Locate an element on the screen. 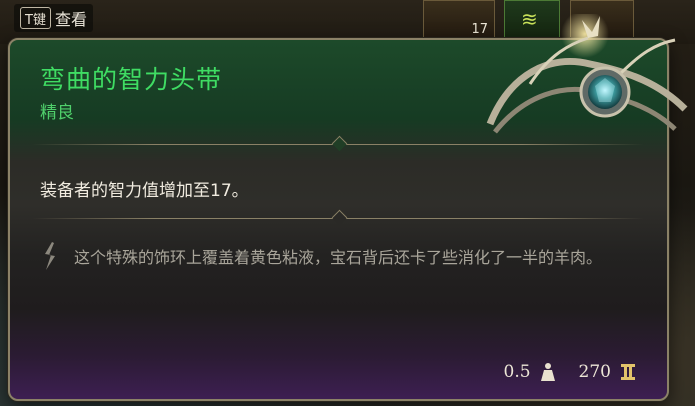  item-name: 弯曲的智力头带 is located at coordinates (131, 79).